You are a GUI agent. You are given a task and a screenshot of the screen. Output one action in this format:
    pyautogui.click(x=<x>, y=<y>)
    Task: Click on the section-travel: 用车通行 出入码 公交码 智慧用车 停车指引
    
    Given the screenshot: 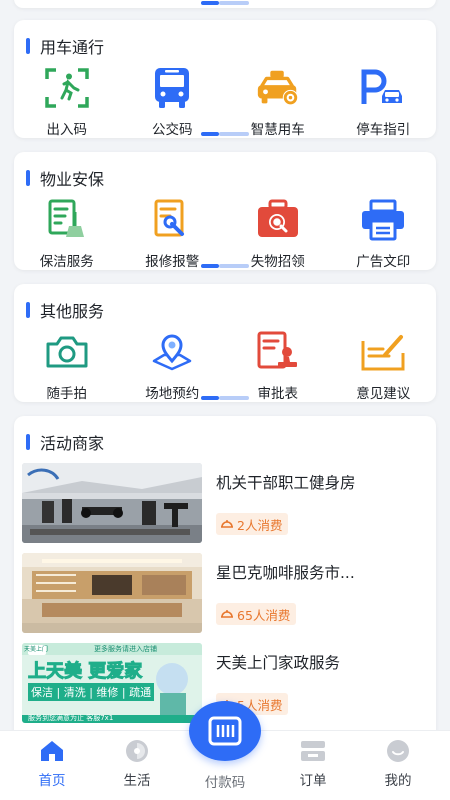 What is the action you would take?
    pyautogui.click(x=225, y=79)
    